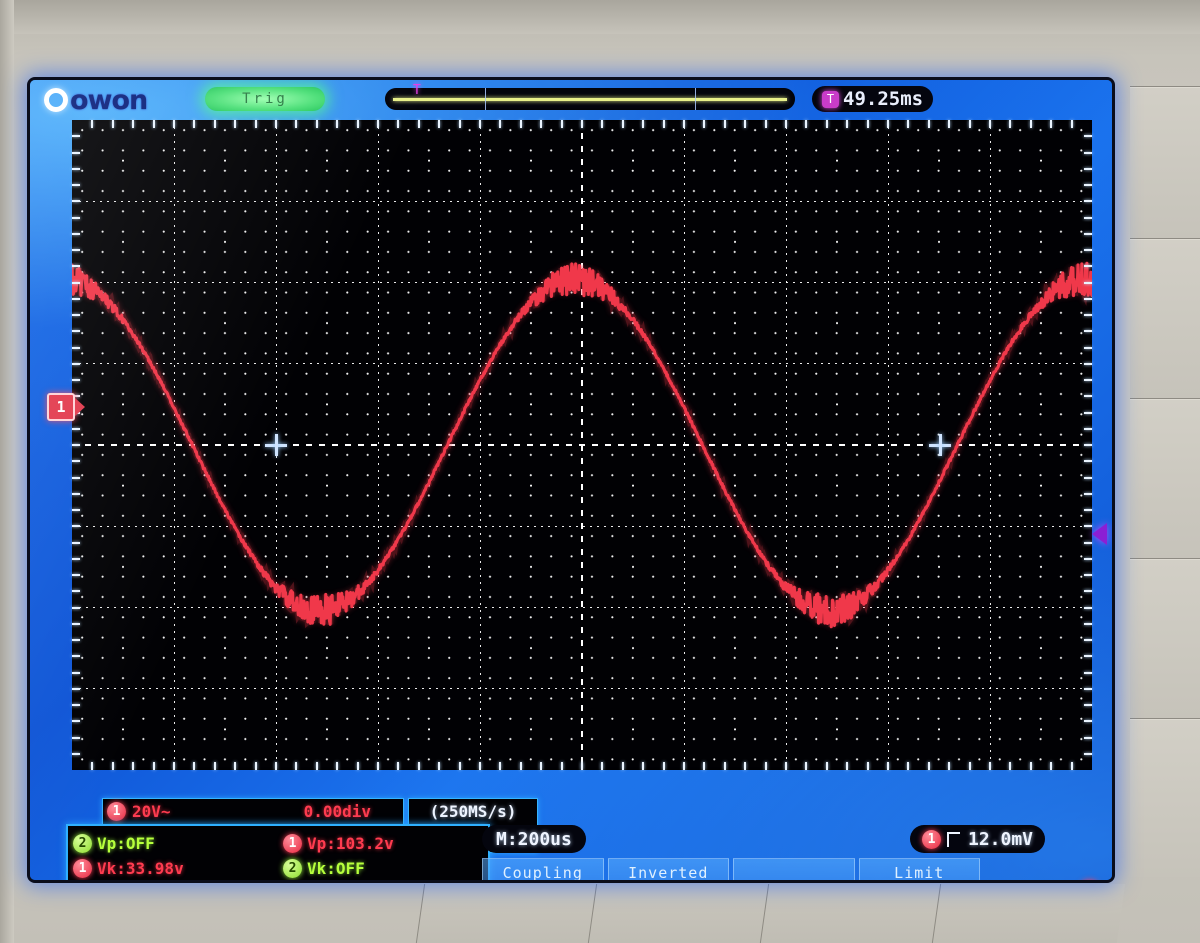  Describe the element at coordinates (1165, 318) in the screenshot. I see `side-softkey-f2` at that location.